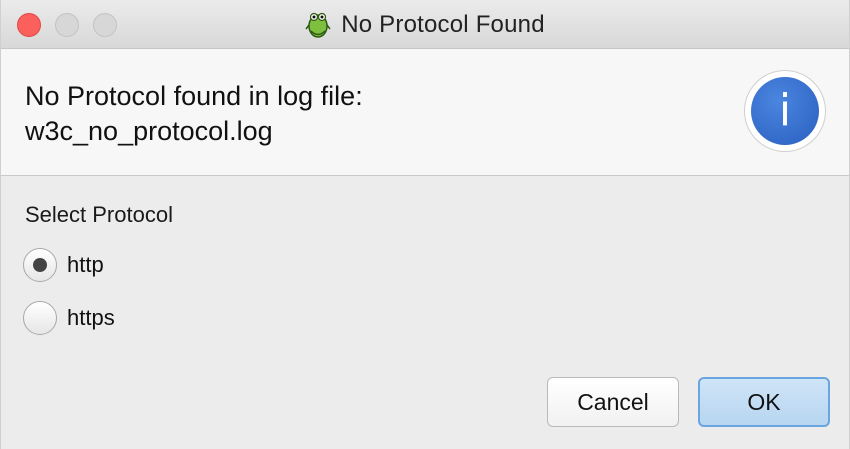 This screenshot has height=449, width=850. Describe the element at coordinates (764, 402) in the screenshot. I see `ok-button: OK` at that location.